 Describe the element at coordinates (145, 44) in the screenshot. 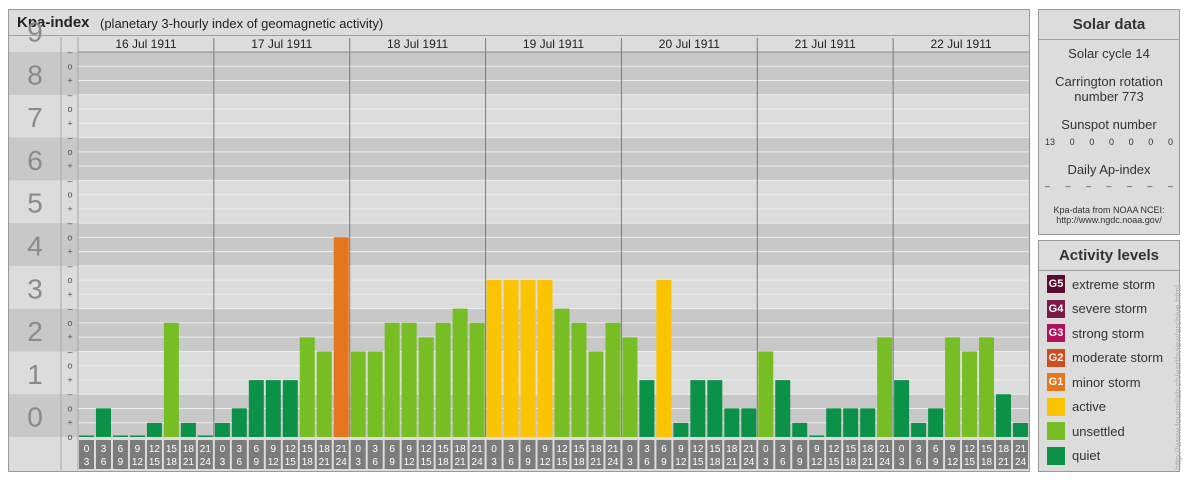

I see `date-label: 16 Jul 1911` at that location.